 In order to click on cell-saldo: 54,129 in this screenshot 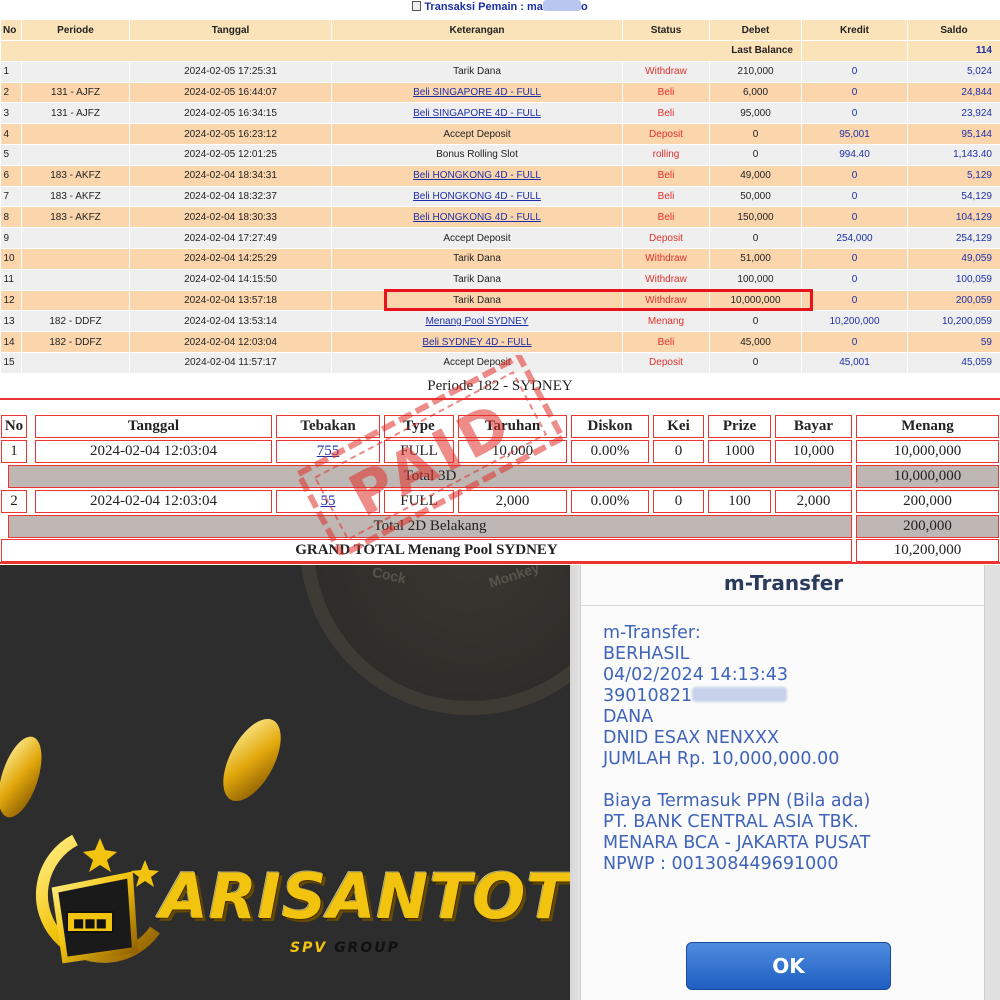, I will do `click(953, 197)`.